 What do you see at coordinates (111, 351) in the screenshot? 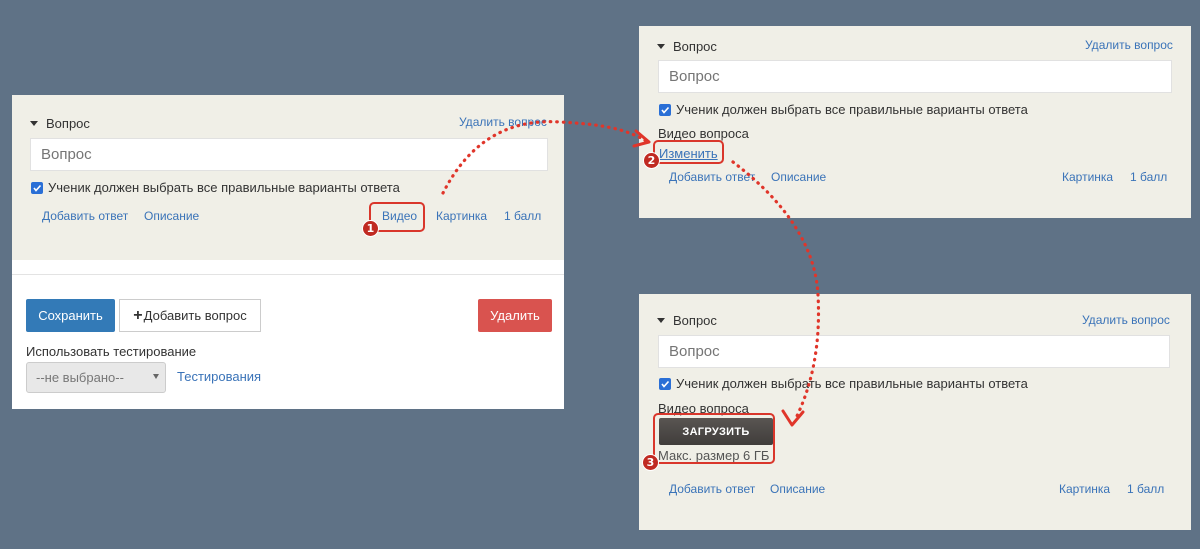
I see `use-testing-label: Использовать тестирование` at bounding box center [111, 351].